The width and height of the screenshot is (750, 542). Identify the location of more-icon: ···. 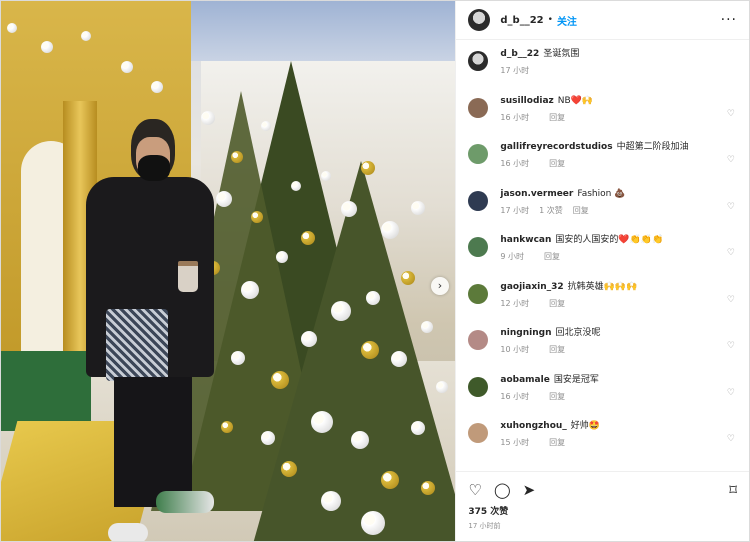
(729, 20).